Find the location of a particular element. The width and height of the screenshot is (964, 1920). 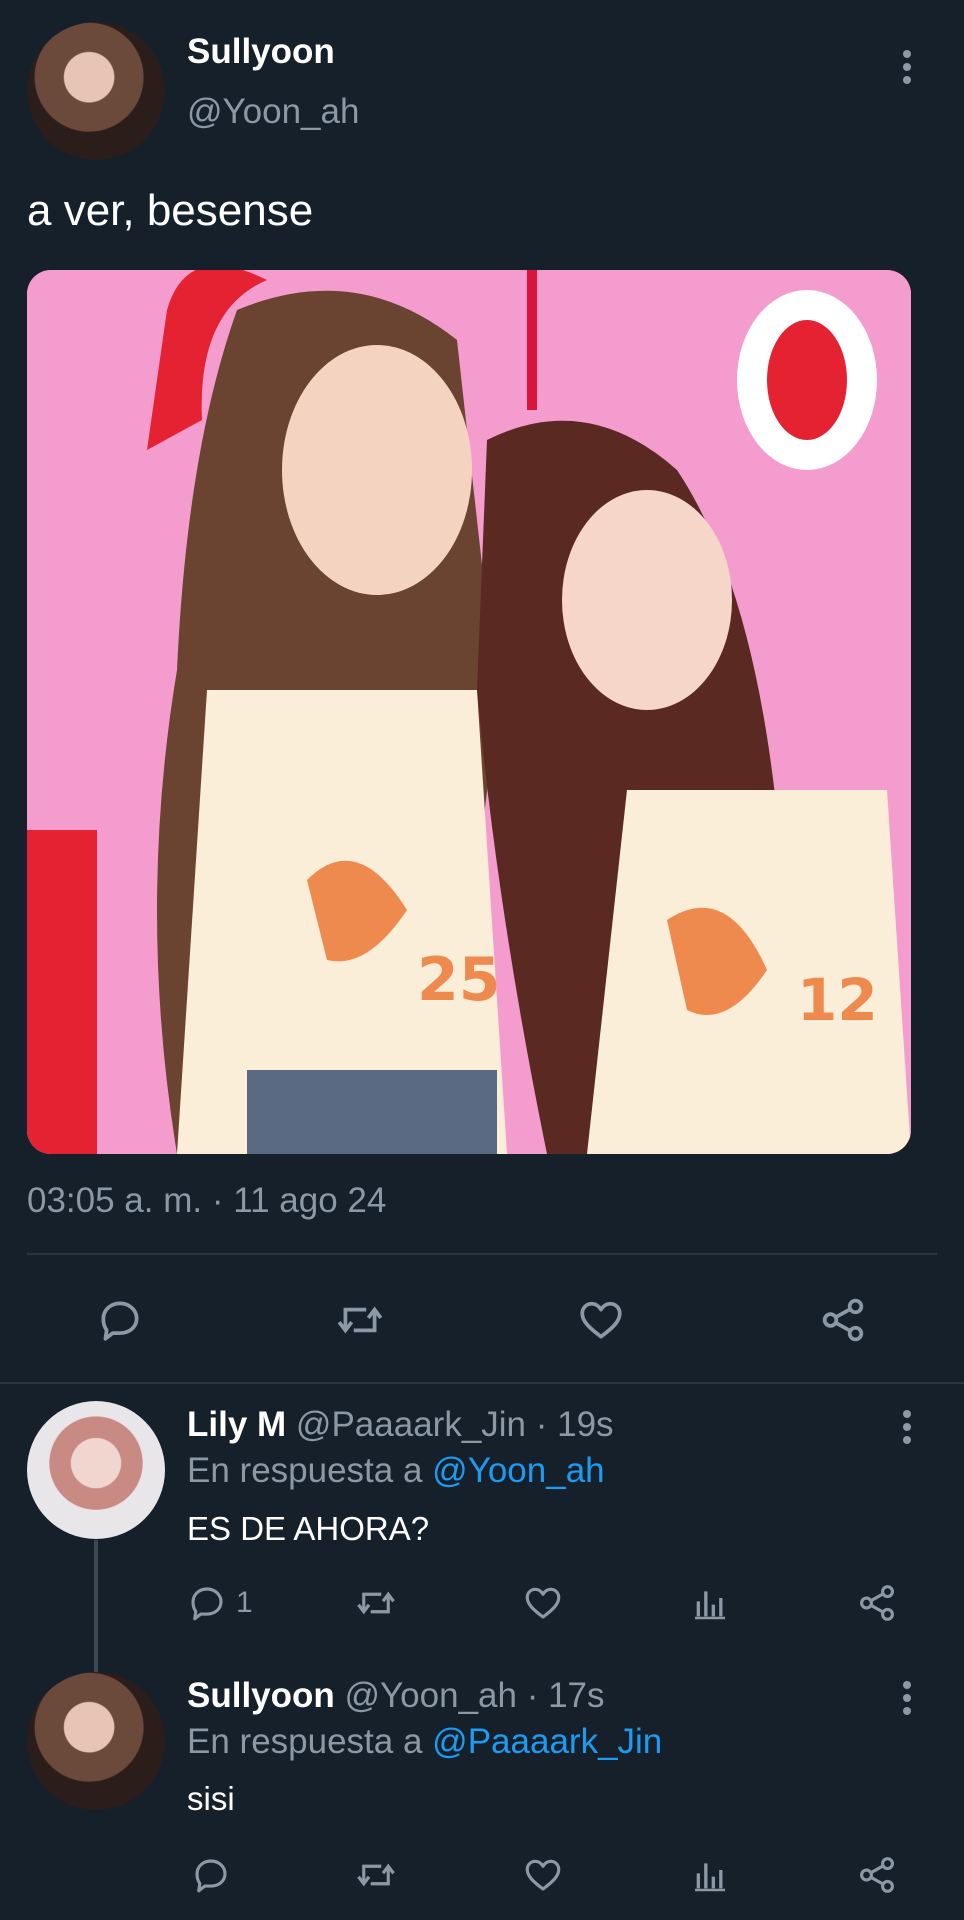

reply-to-link: @Yoon_ah is located at coordinates (518, 1470).